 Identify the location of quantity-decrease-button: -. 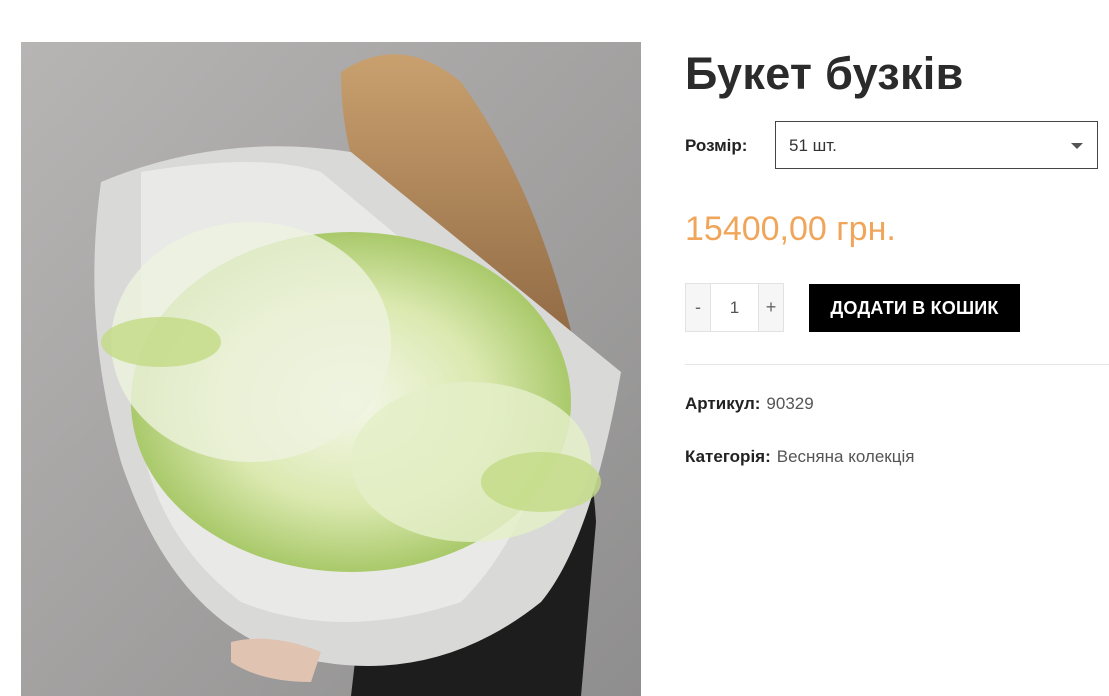
(698, 307).